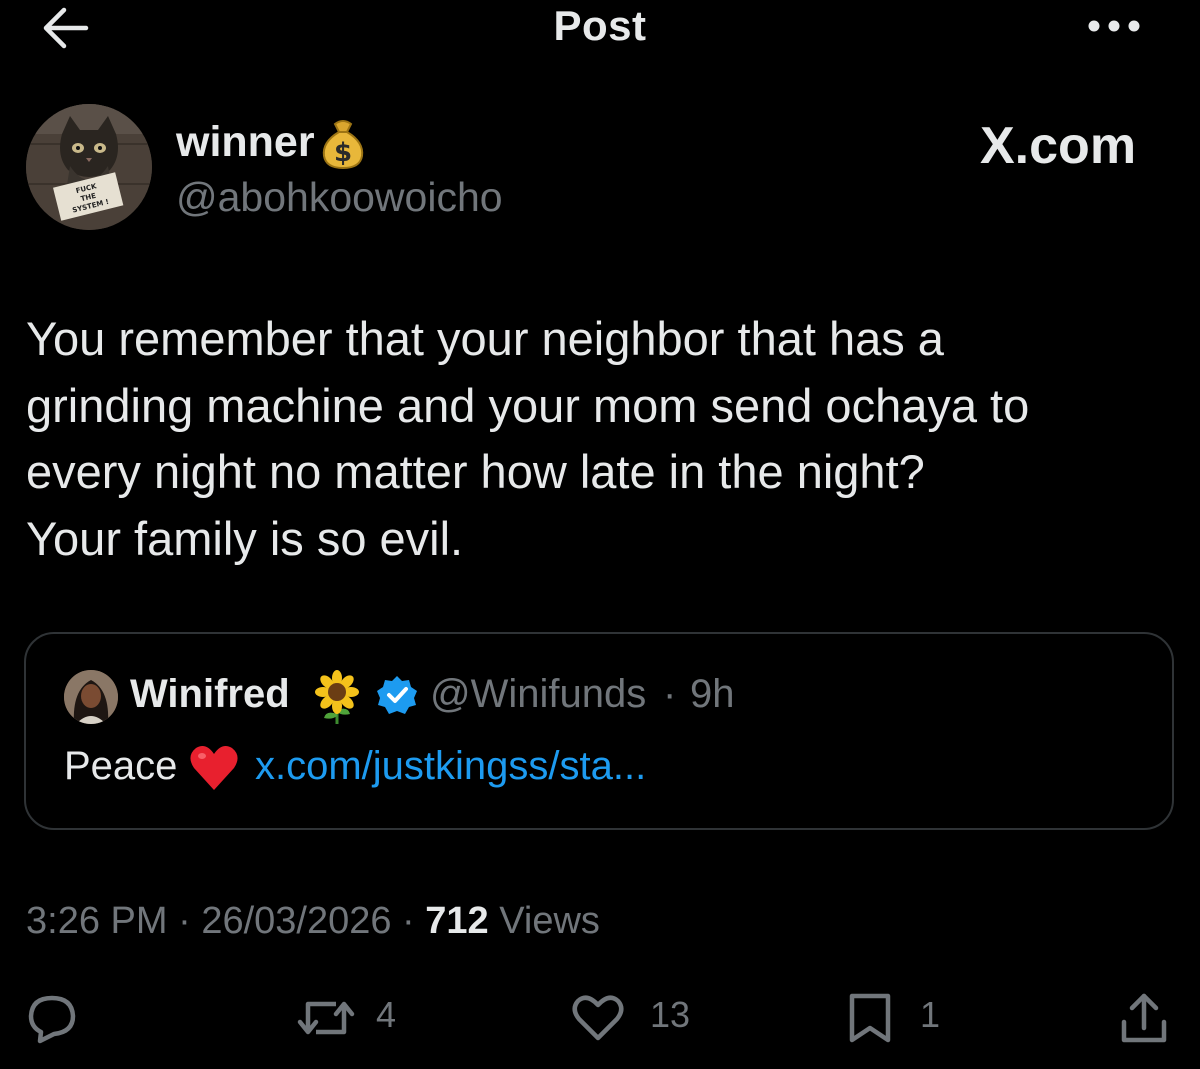 This screenshot has height=1069, width=1200. Describe the element at coordinates (598, 1018) in the screenshot. I see `heart-outline-icon` at that location.